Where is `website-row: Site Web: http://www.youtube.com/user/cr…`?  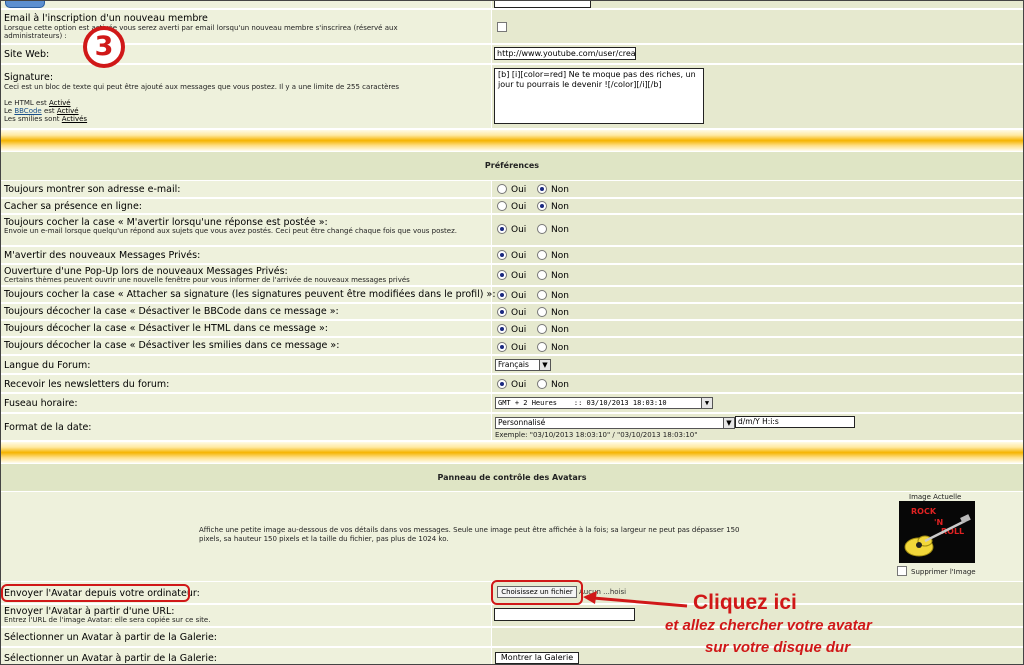 website-row: Site Web: http://www.youtube.com/user/cr… is located at coordinates (512, 54).